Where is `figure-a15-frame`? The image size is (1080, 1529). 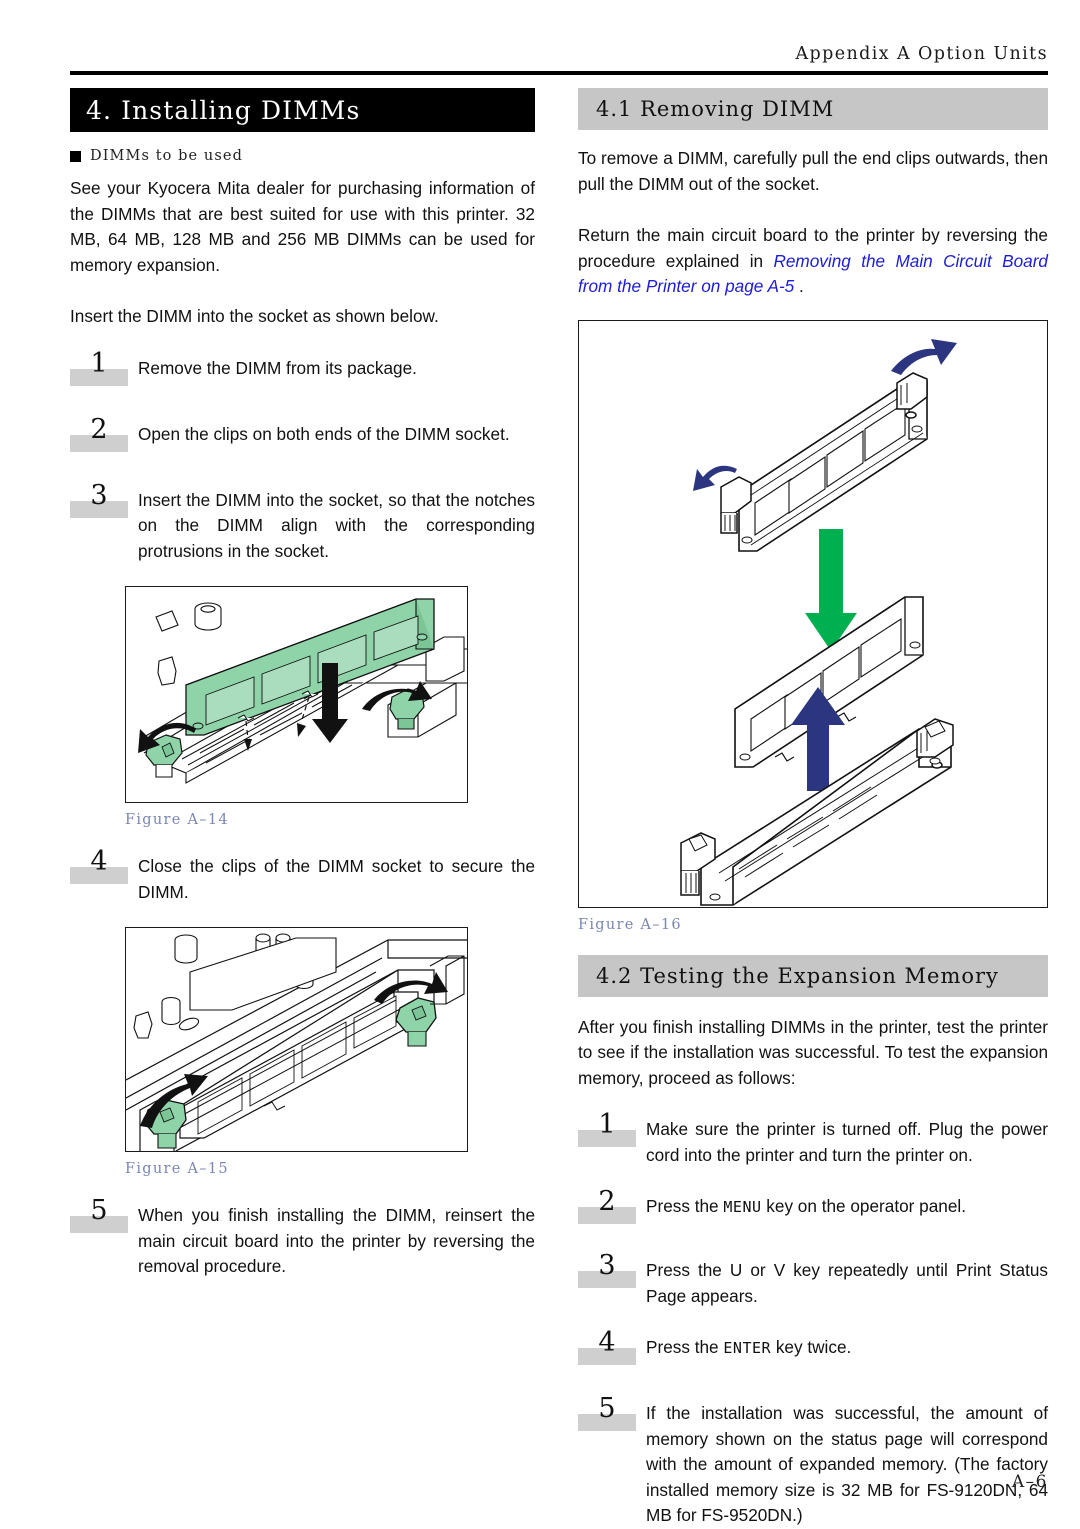 figure-a15-frame is located at coordinates (296, 1039).